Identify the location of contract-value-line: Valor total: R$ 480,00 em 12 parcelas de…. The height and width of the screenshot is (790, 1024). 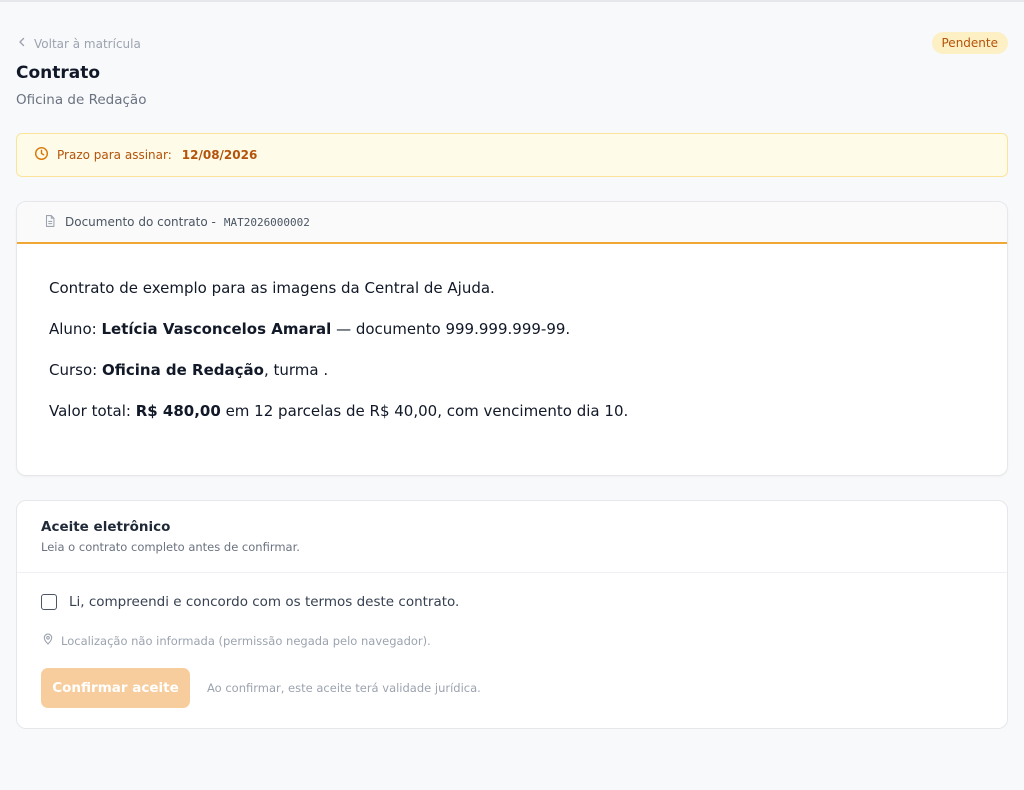
(512, 411).